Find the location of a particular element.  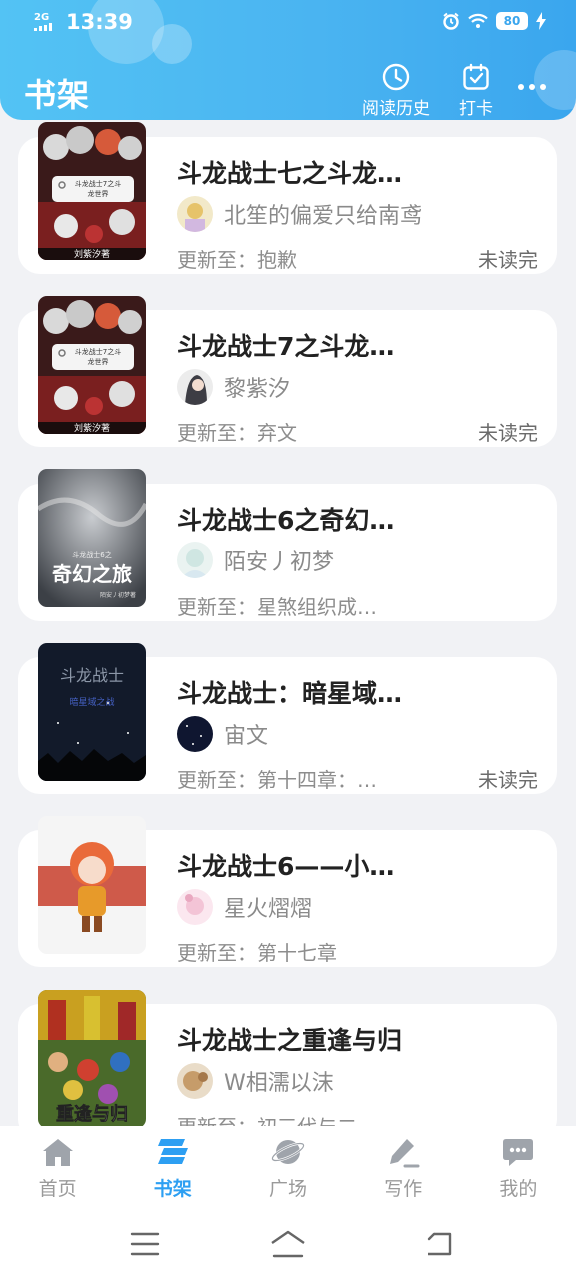

book-author: 陌安丿初梦 is located at coordinates (255, 560).